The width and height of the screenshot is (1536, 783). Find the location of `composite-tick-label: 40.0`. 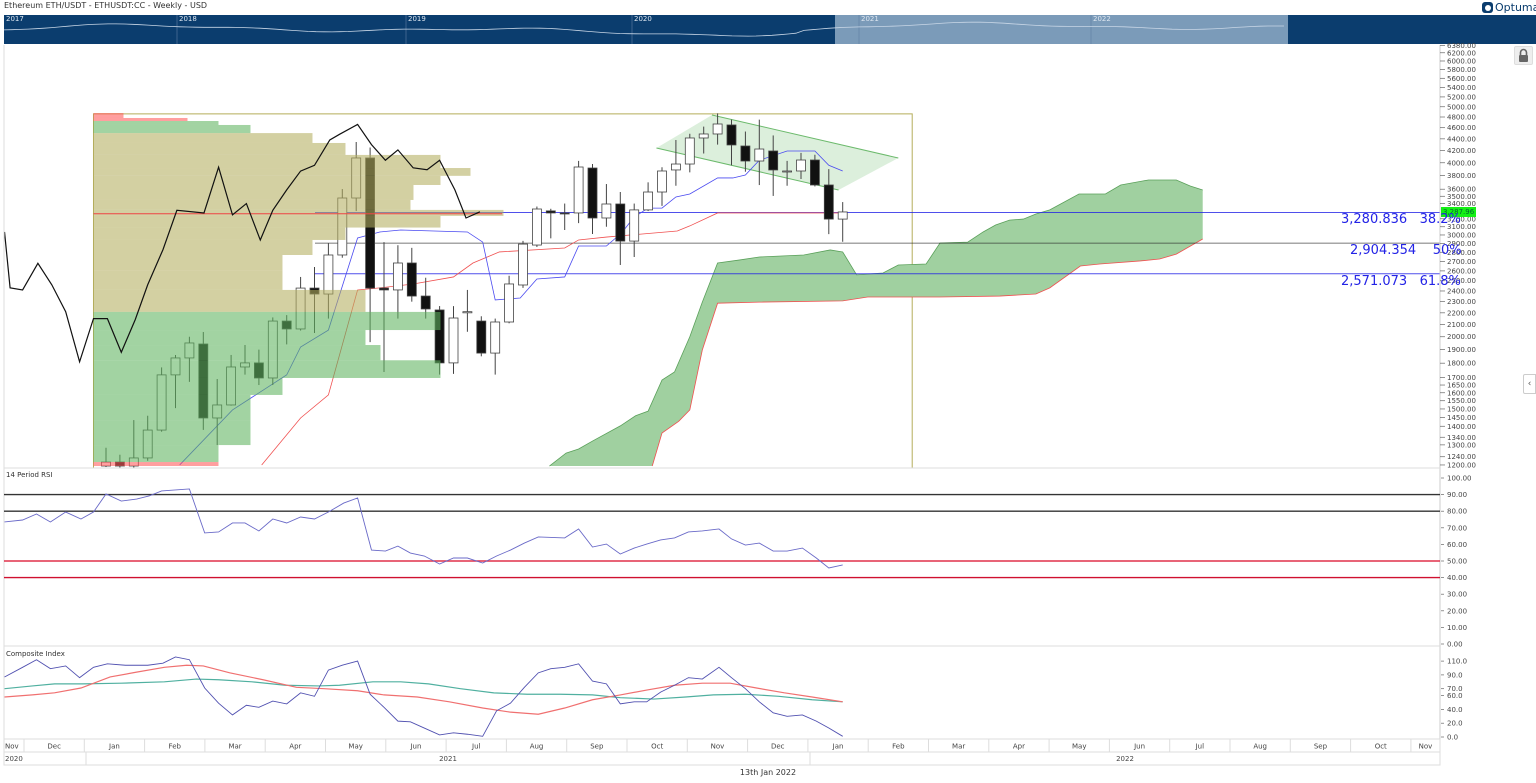

composite-tick-label: 40.0 is located at coordinates (1455, 710).